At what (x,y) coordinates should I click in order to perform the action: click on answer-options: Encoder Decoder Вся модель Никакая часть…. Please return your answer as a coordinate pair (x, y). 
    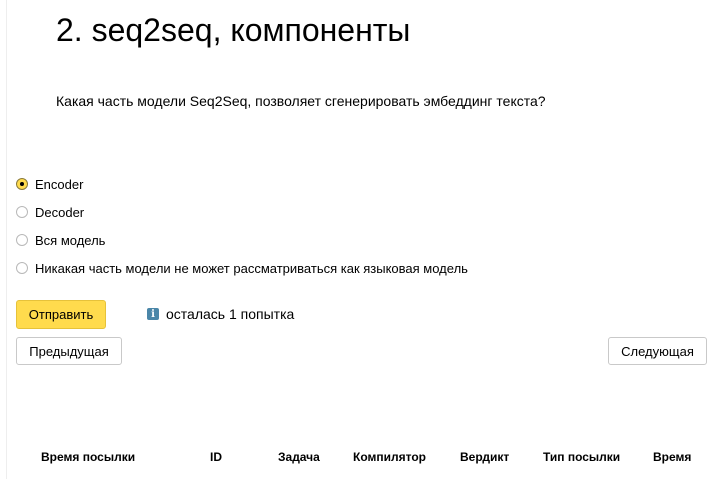
    Looking at the image, I should click on (242, 226).